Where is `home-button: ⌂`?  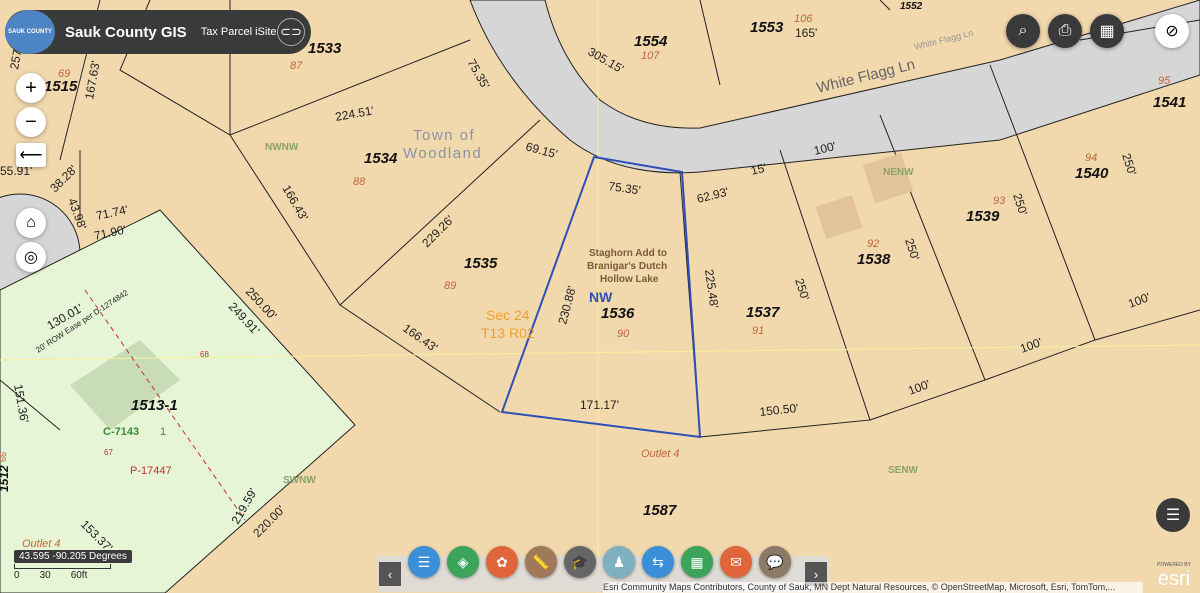
home-button: ⌂ is located at coordinates (31, 223).